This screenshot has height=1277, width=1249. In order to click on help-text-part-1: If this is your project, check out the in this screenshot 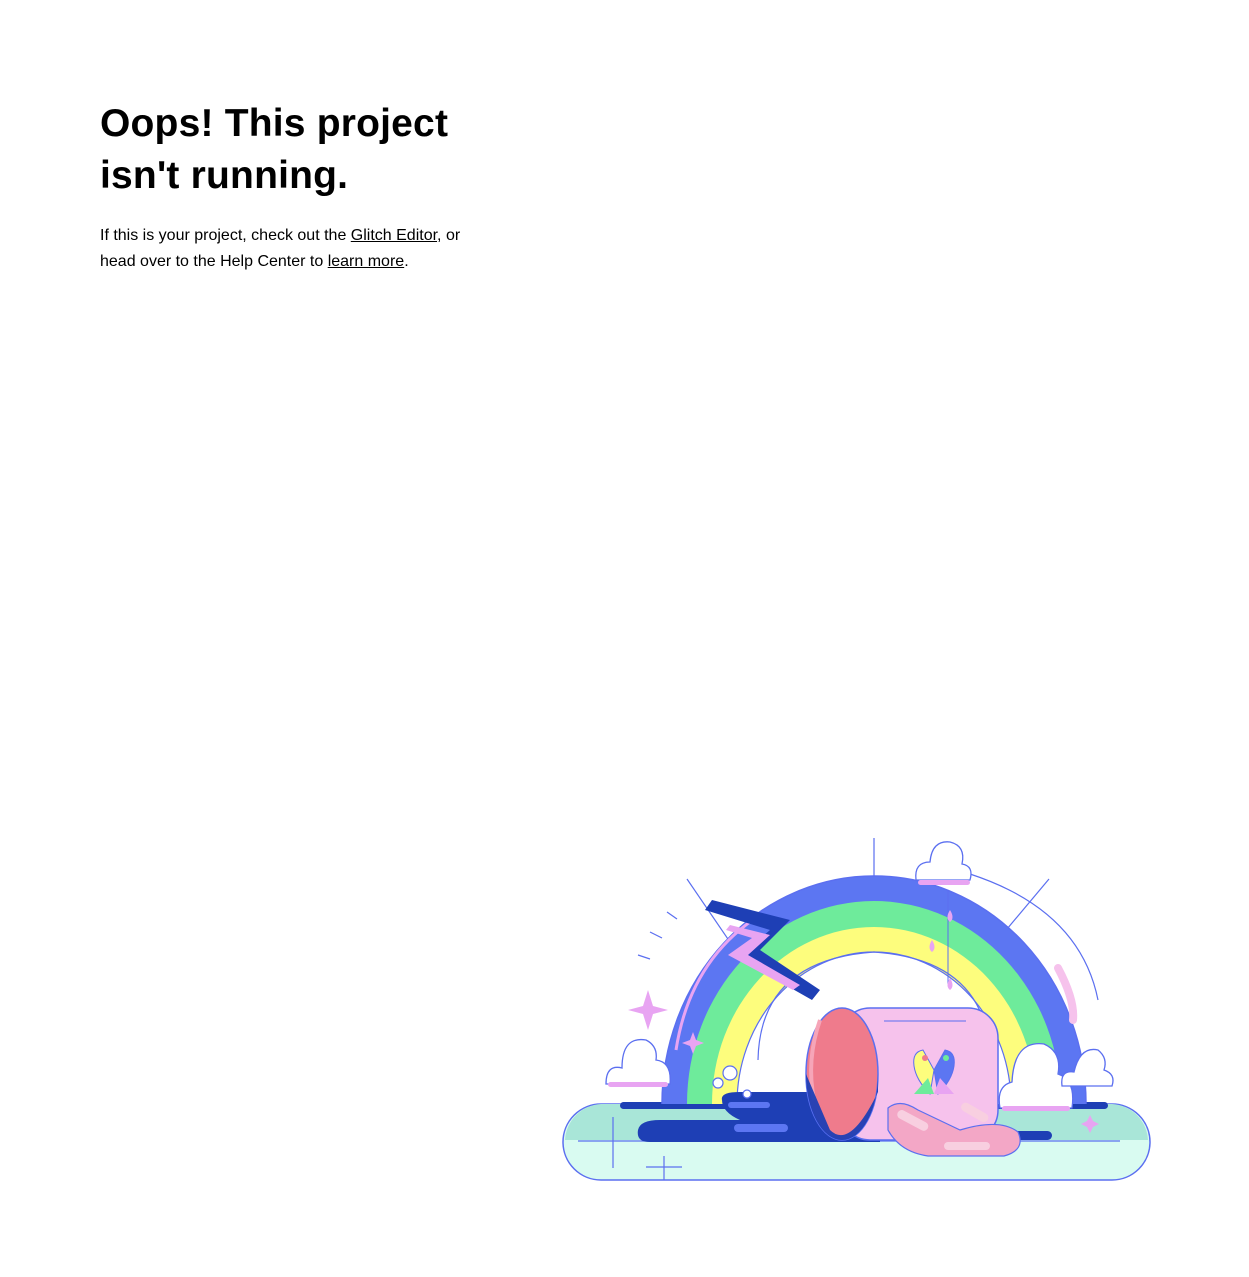, I will do `click(225, 235)`.